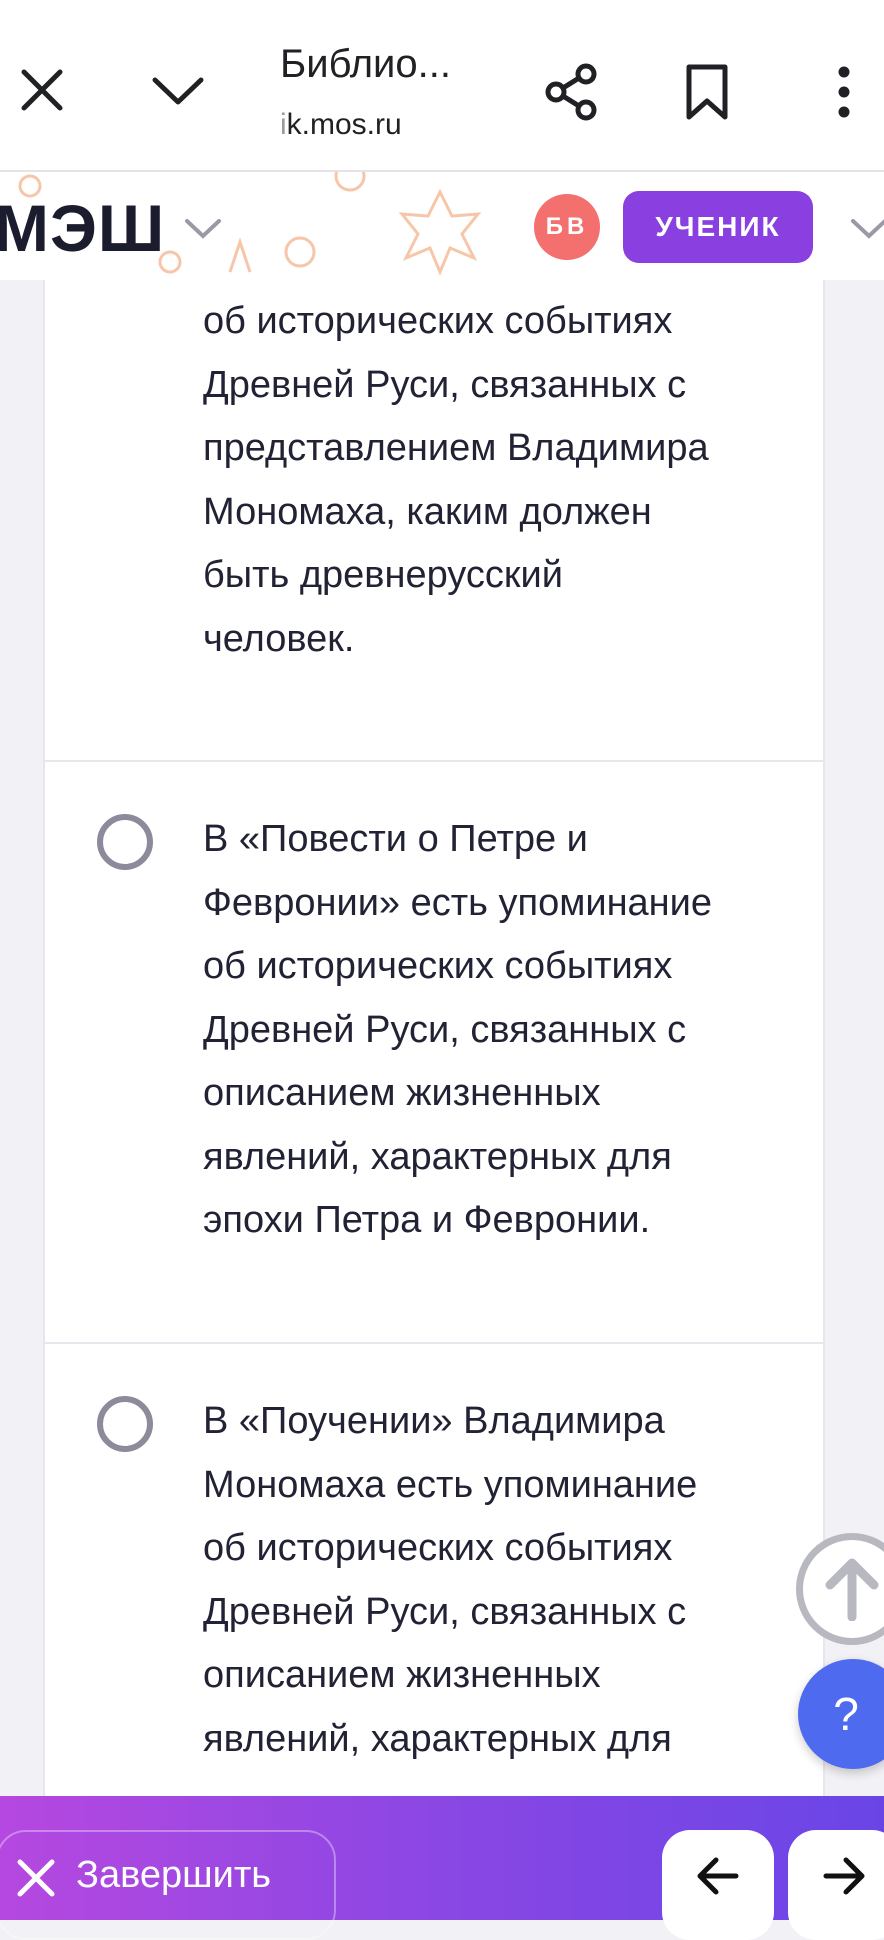 The width and height of the screenshot is (884, 1940). I want to click on mesh-logo: МЭШ, so click(82, 228).